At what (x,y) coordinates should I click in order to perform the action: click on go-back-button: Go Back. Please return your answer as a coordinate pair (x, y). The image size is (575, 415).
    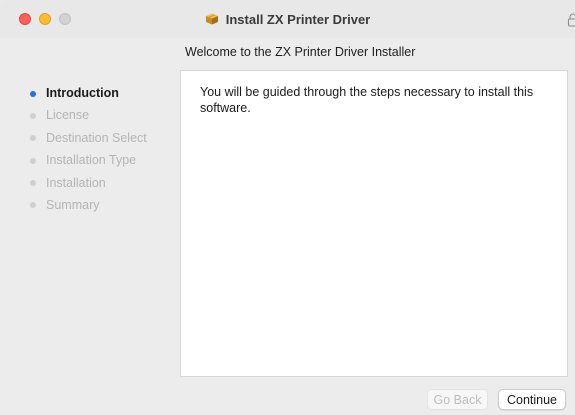
    Looking at the image, I should click on (457, 399).